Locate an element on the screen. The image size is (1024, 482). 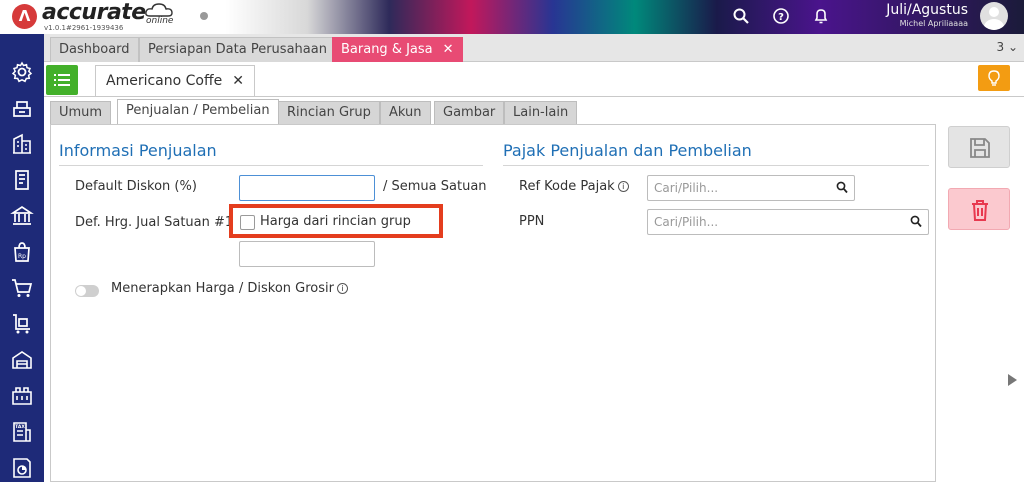
tab-items-services: Barang & Jasa ✕ is located at coordinates (397, 49).